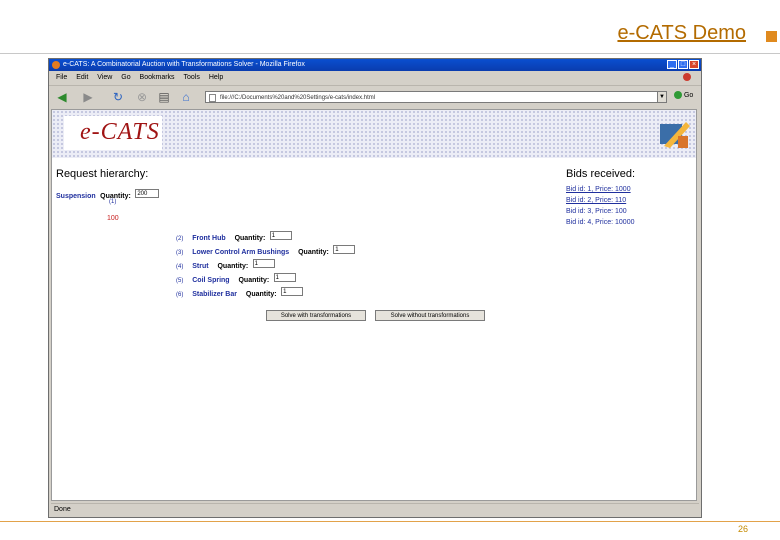 This screenshot has width=780, height=540. Describe the element at coordinates (596, 211) in the screenshot. I see `bid-item-3: Bid id: 3, Price: 100` at that location.